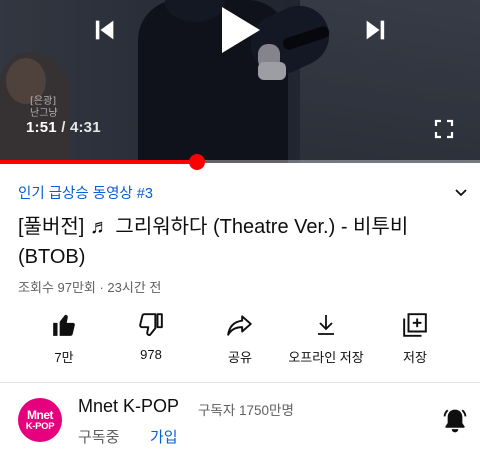 This screenshot has height=459, width=480. Describe the element at coordinates (240, 382) in the screenshot. I see `divider` at that location.